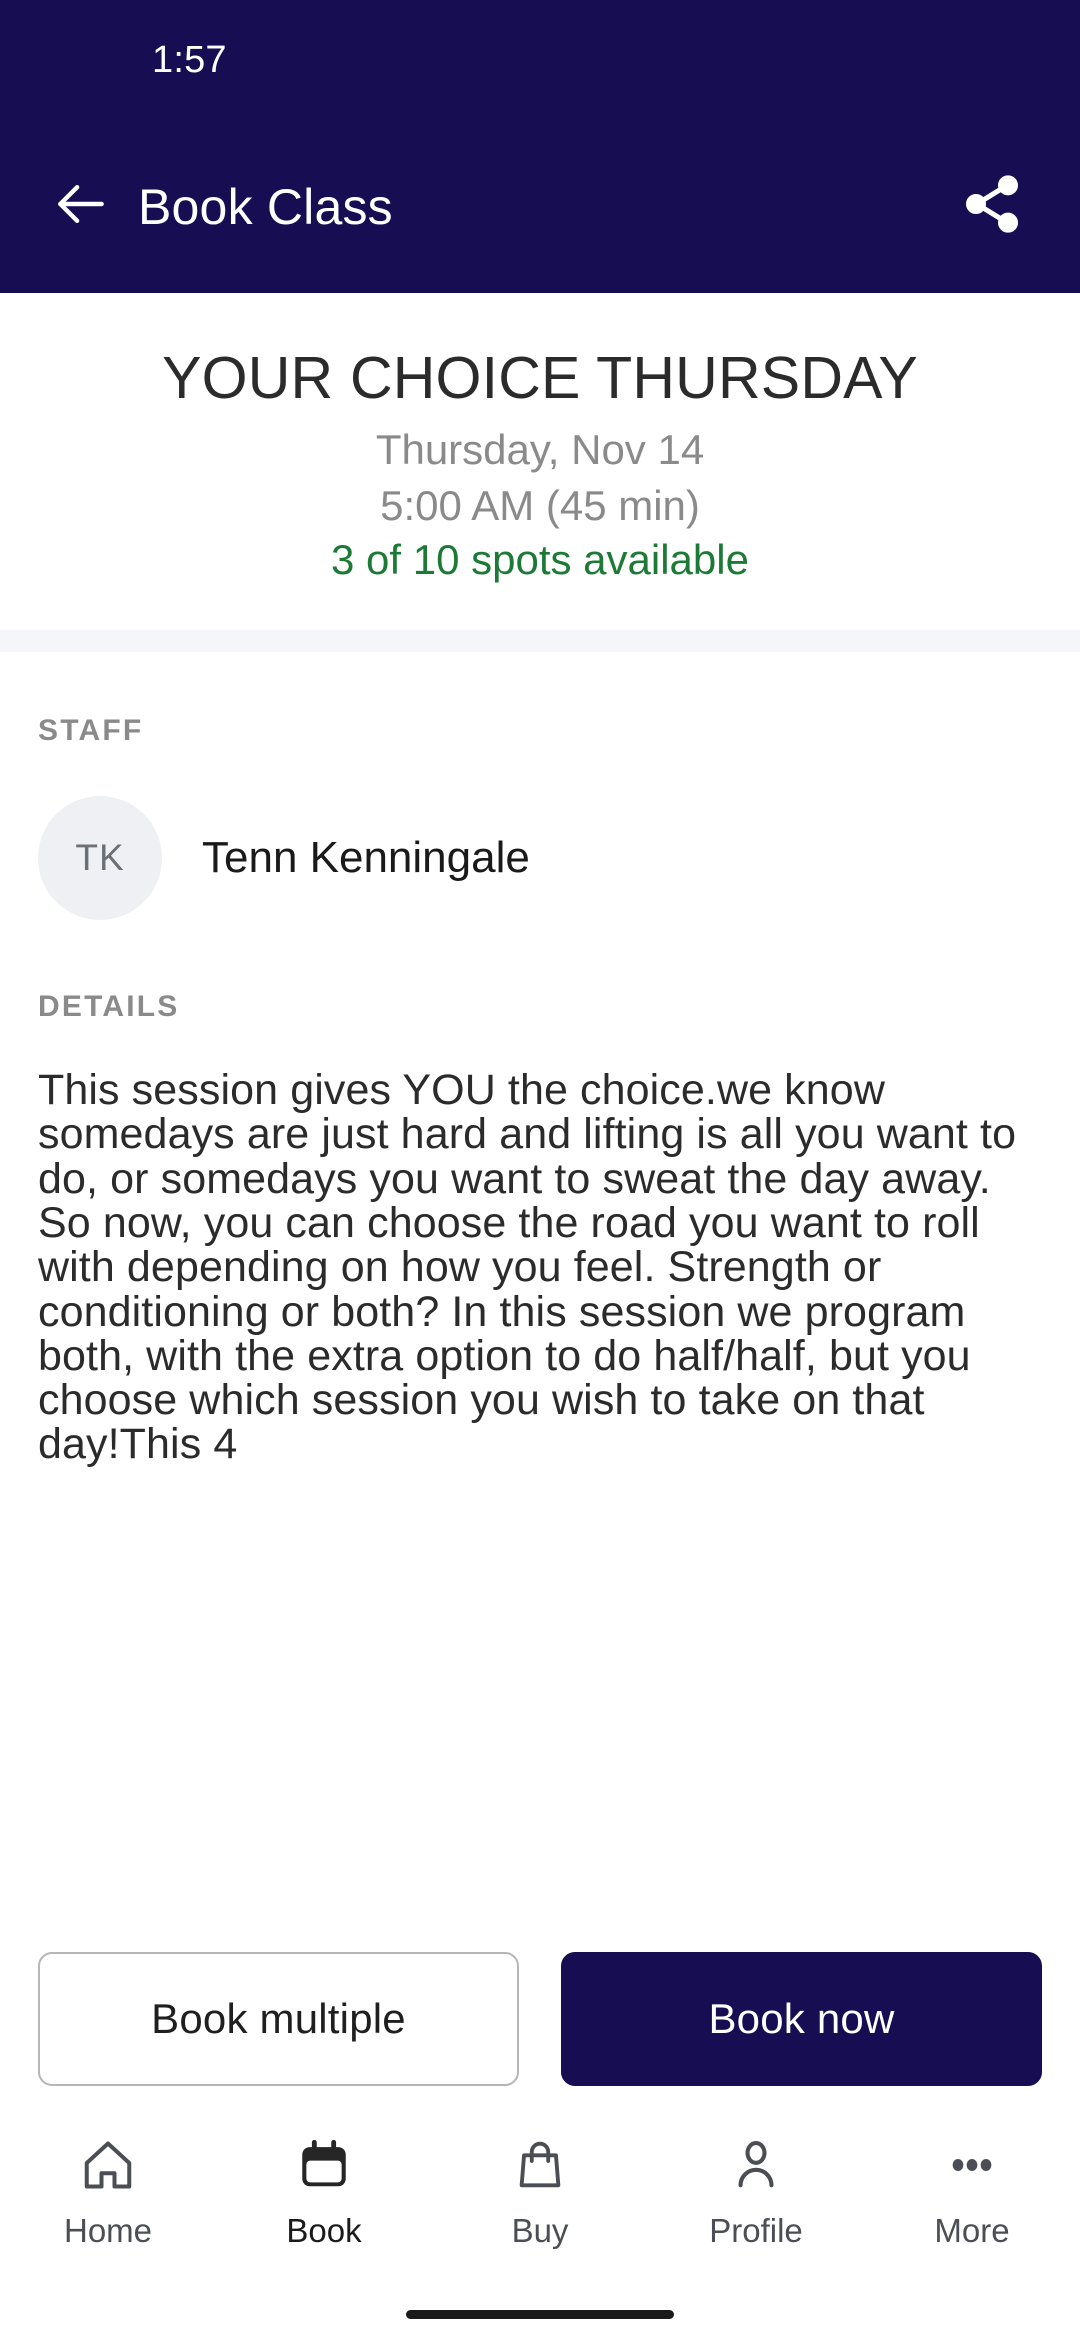 This screenshot has height=2340, width=1080. What do you see at coordinates (540, 641) in the screenshot?
I see `section-divider` at bounding box center [540, 641].